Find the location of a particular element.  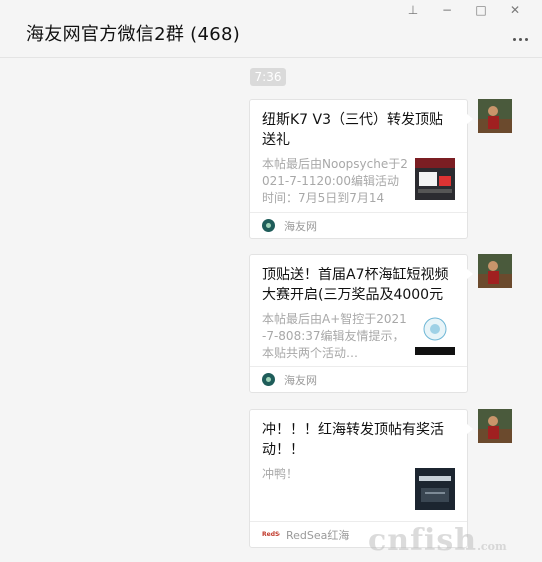

card-title: 顶贴送！首届A7杯海缸短视频大赛开启(三万奖品及4000元现金) is located at coordinates (355, 285).